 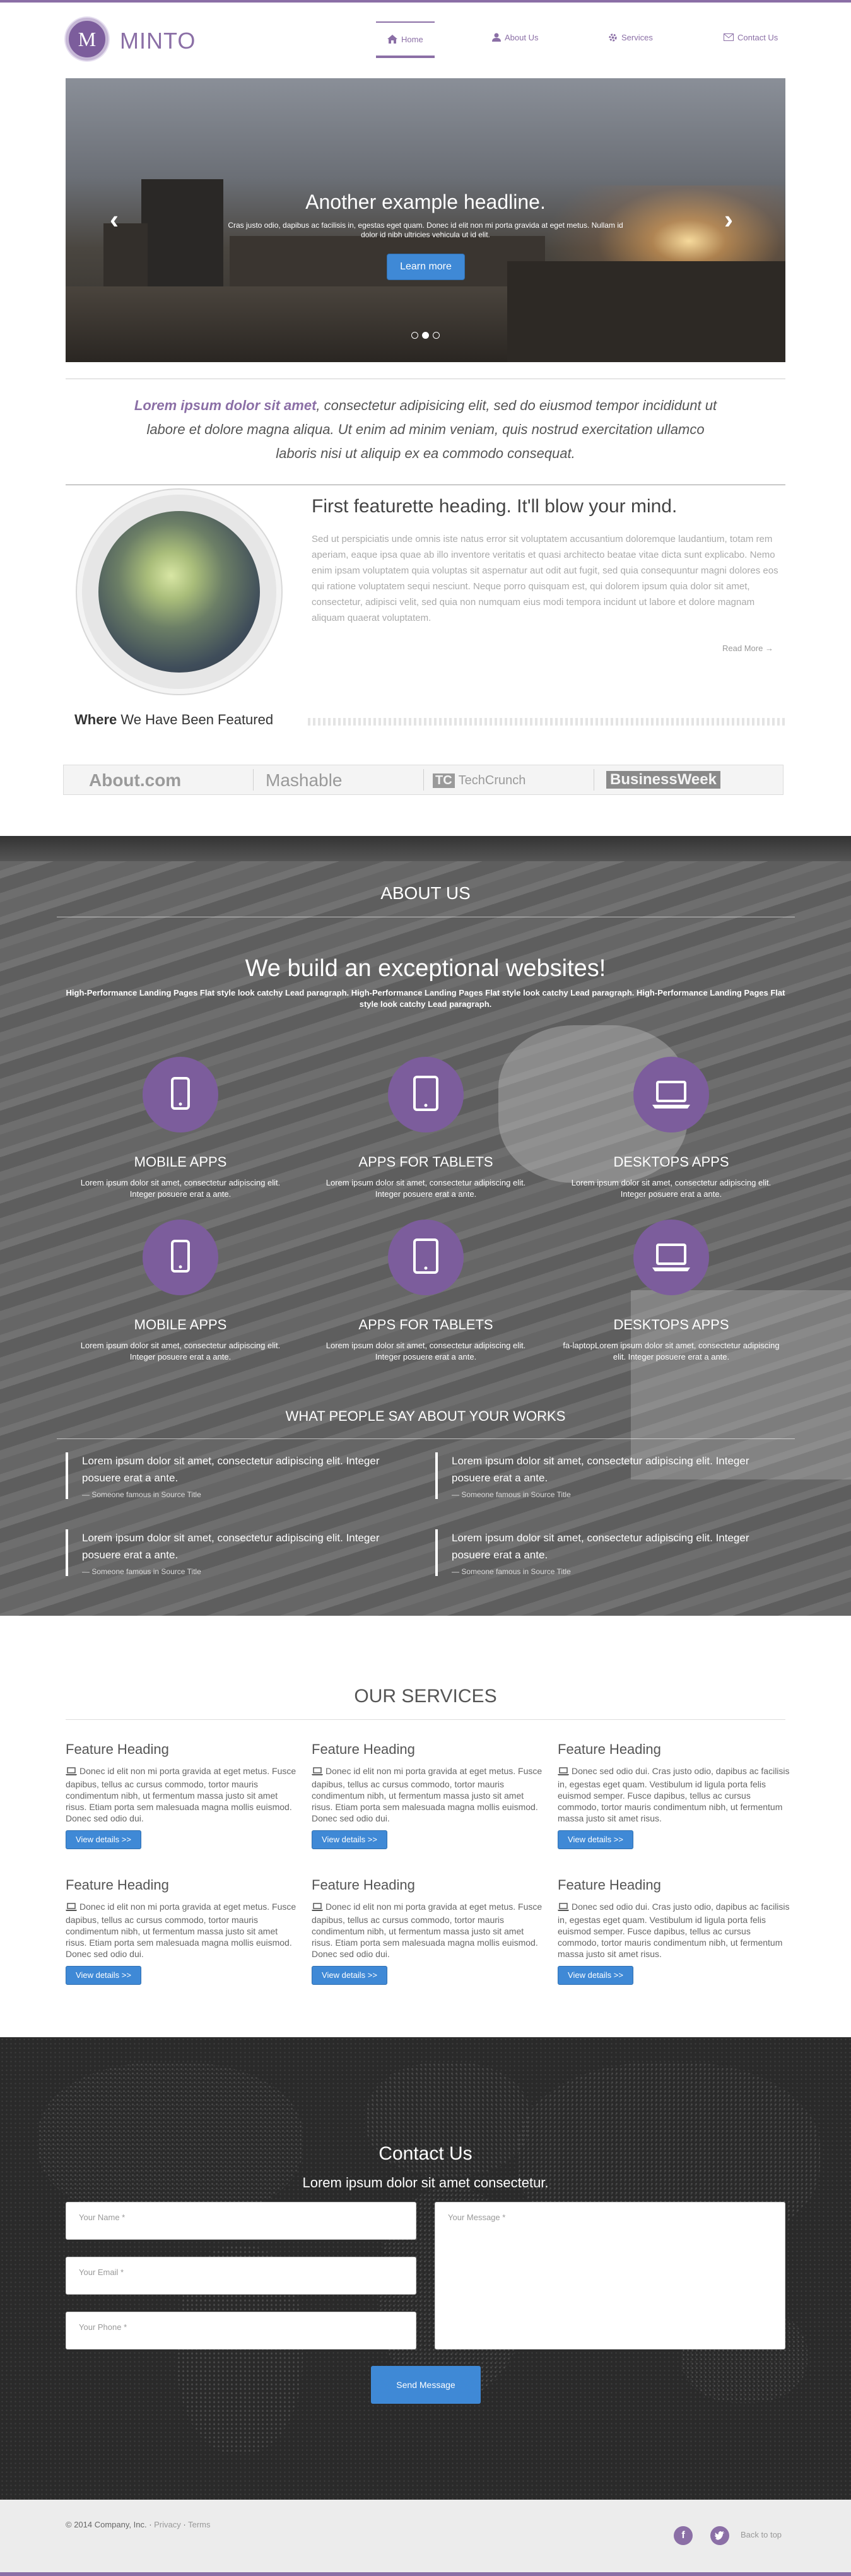 What do you see at coordinates (304, 780) in the screenshot?
I see `mashable-logo: Mashable` at bounding box center [304, 780].